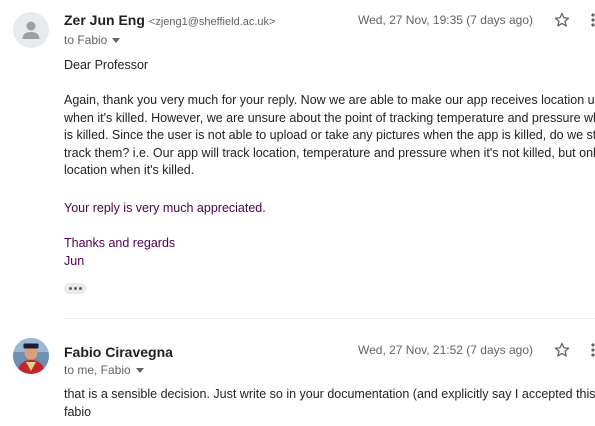 Image resolution: width=595 pixels, height=426 pixels. I want to click on recipients-toggle: to Fabio, so click(92, 40).